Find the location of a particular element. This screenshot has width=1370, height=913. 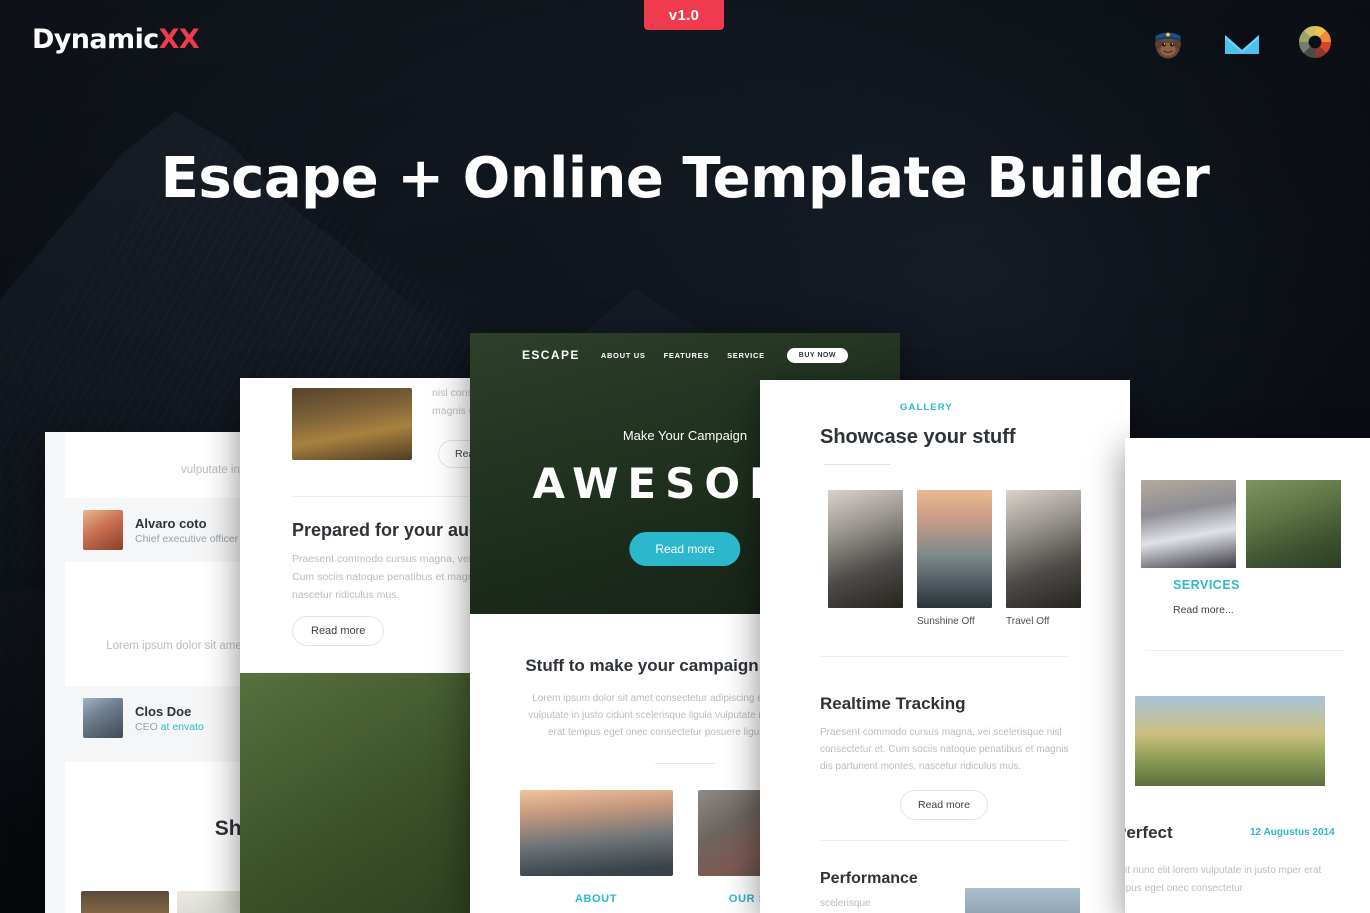

gallery-captions: Sunshine Off Travel Off is located at coordinates (954, 621).